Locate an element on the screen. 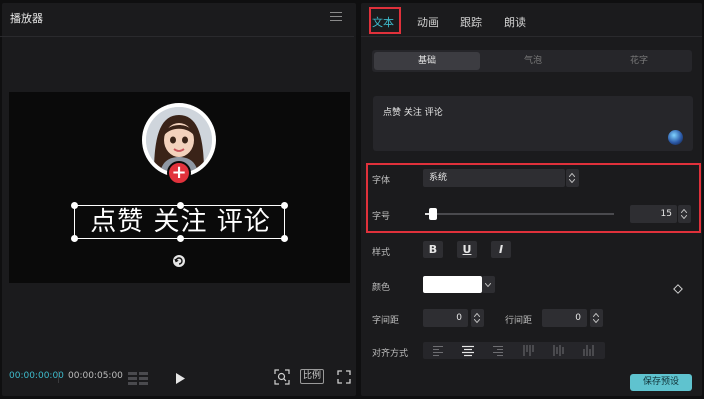  color-dropdown is located at coordinates (488, 284).